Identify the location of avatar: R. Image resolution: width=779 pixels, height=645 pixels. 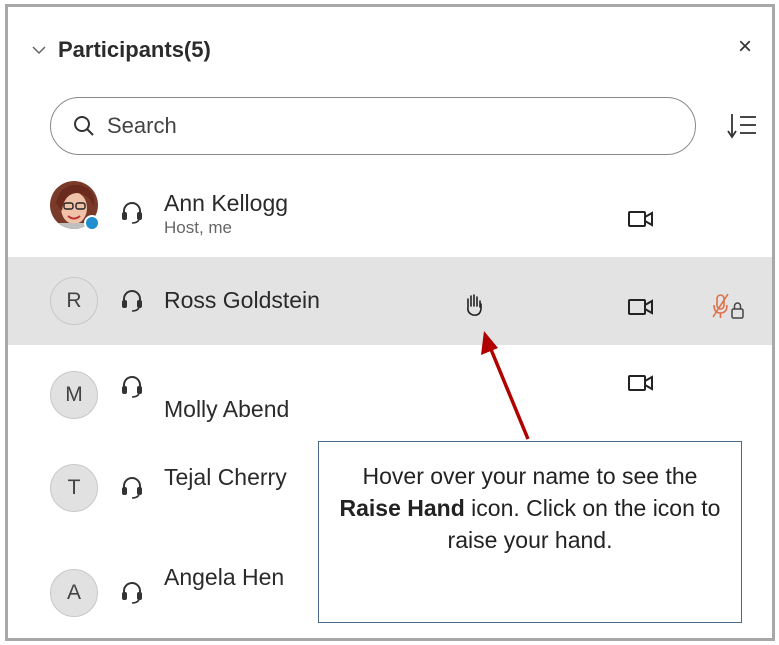
(74, 301).